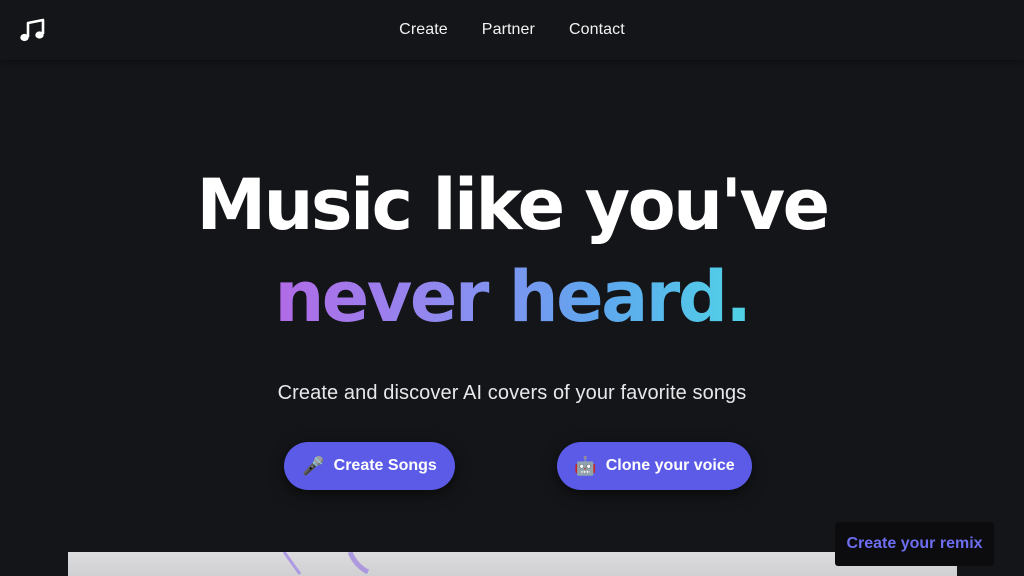 Image resolution: width=1024 pixels, height=576 pixels. Describe the element at coordinates (513, 205) in the screenshot. I see `hero-title-line-1: Music like you've` at that location.